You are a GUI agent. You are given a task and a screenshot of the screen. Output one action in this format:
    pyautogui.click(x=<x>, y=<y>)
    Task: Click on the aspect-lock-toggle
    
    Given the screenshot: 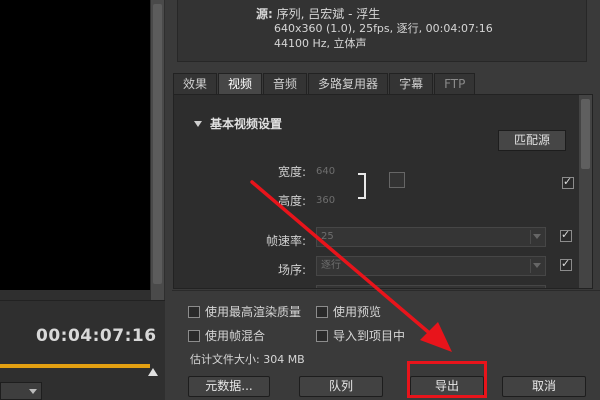 What is the action you would take?
    pyautogui.click(x=397, y=180)
    